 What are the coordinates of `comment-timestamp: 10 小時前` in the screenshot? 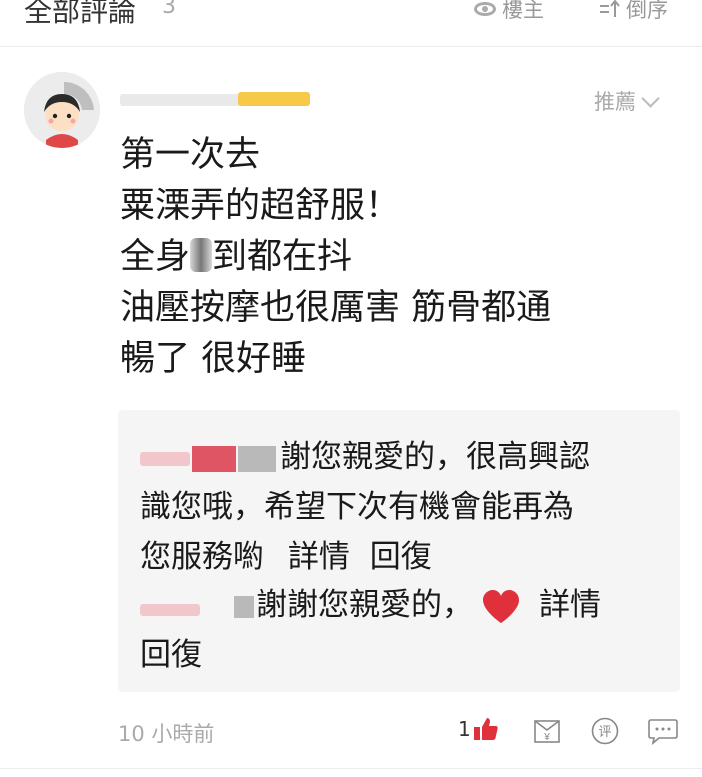 It's located at (166, 734).